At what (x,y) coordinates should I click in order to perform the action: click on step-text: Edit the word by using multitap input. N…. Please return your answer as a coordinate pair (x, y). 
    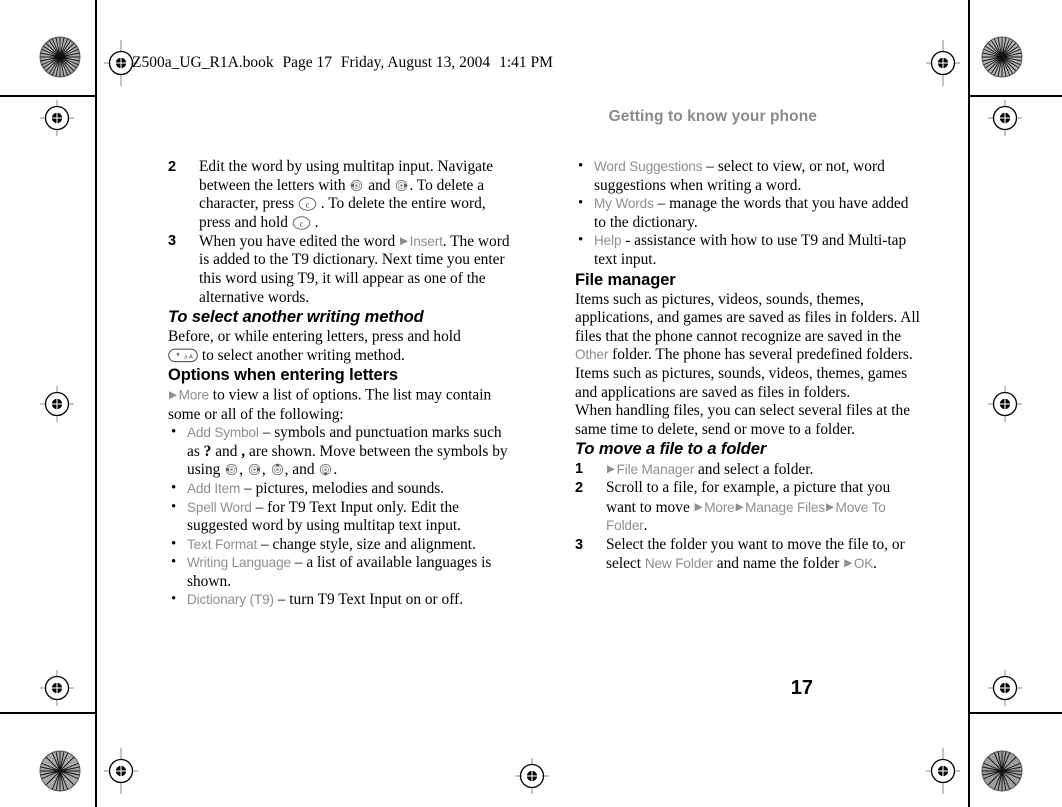
    Looking at the image, I should click on (346, 194).